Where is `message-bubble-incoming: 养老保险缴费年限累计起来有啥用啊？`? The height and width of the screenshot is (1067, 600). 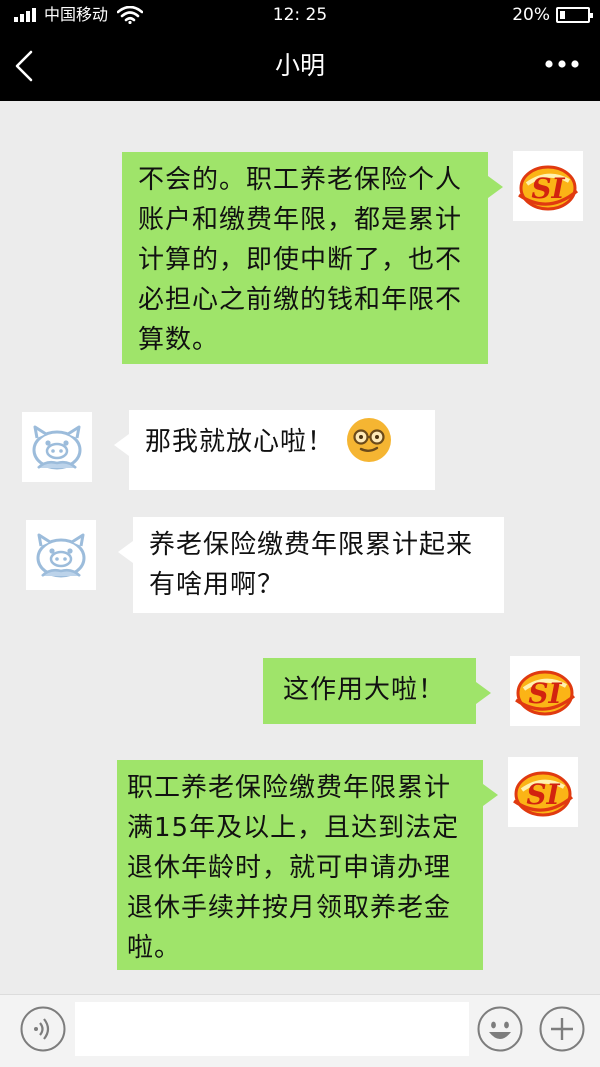
message-bubble-incoming: 养老保险缴费年限累计起来有啥用啊？ is located at coordinates (311, 565).